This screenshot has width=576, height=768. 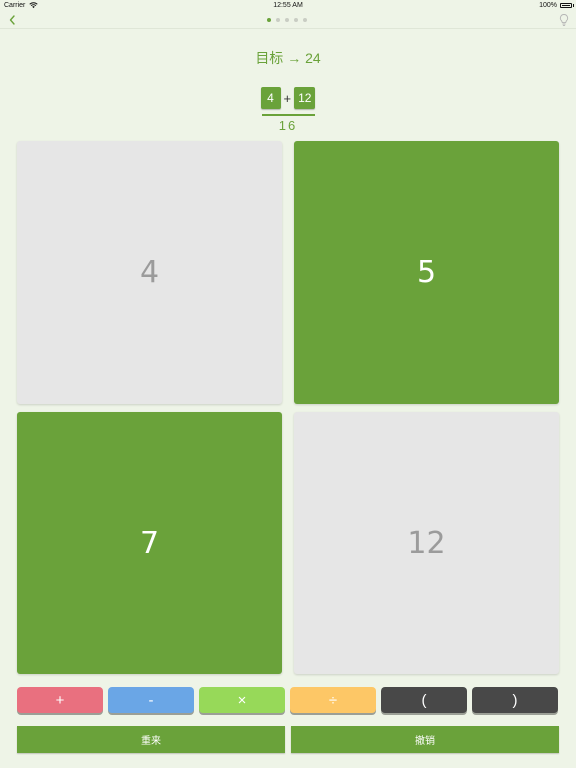 What do you see at coordinates (151, 700) in the screenshot?
I see `subtract-button: -` at bounding box center [151, 700].